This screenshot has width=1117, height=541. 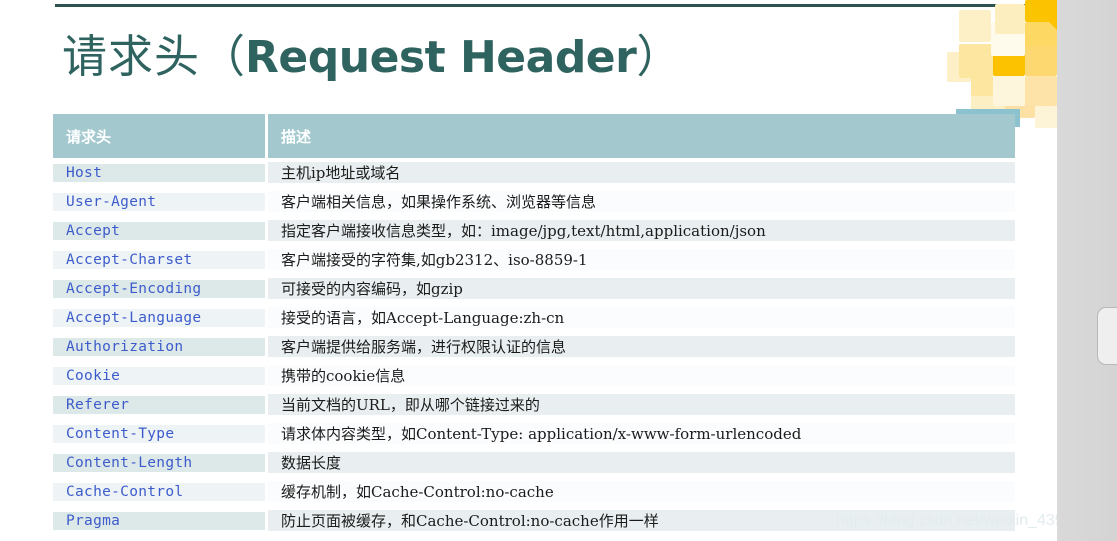 What do you see at coordinates (84, 172) in the screenshot?
I see `header-name: Host` at bounding box center [84, 172].